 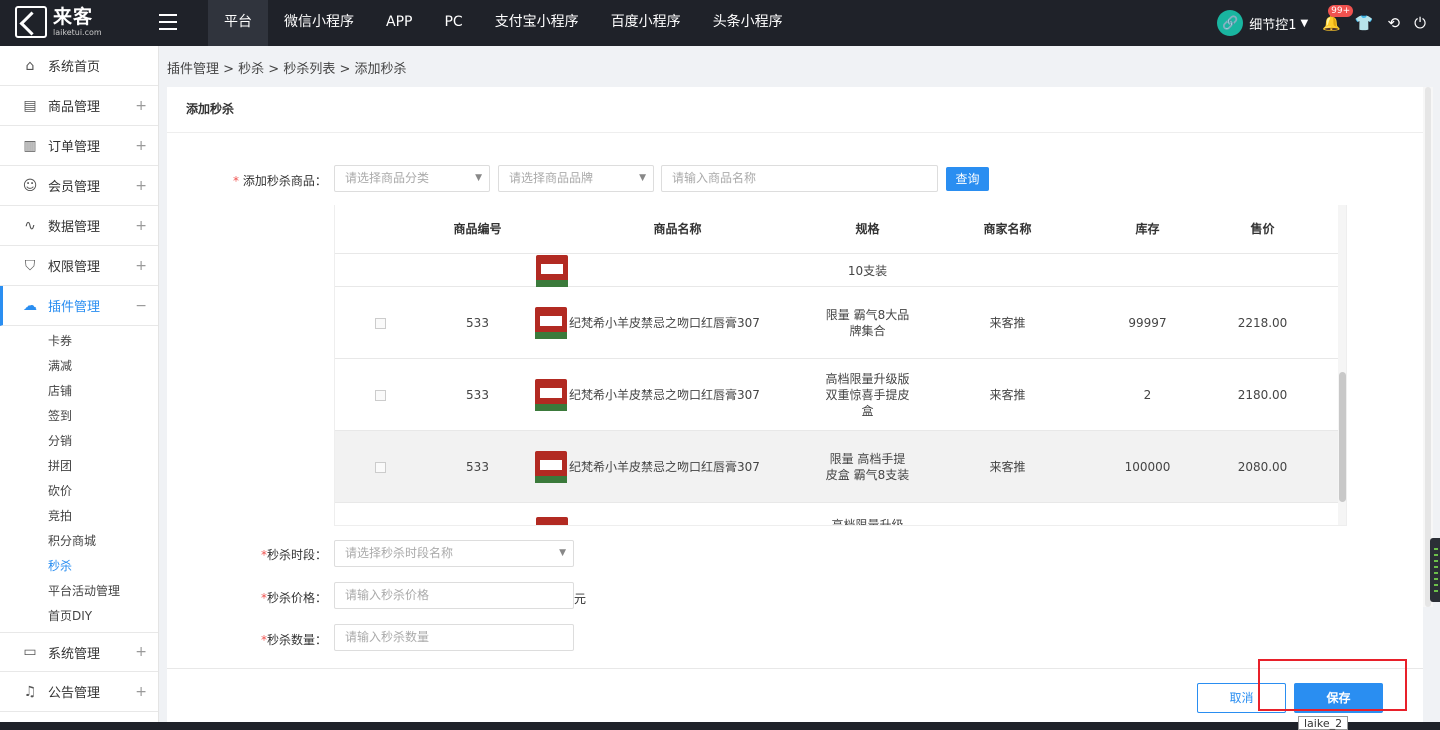 I want to click on stock-cell: 100000, so click(x=1147, y=467).